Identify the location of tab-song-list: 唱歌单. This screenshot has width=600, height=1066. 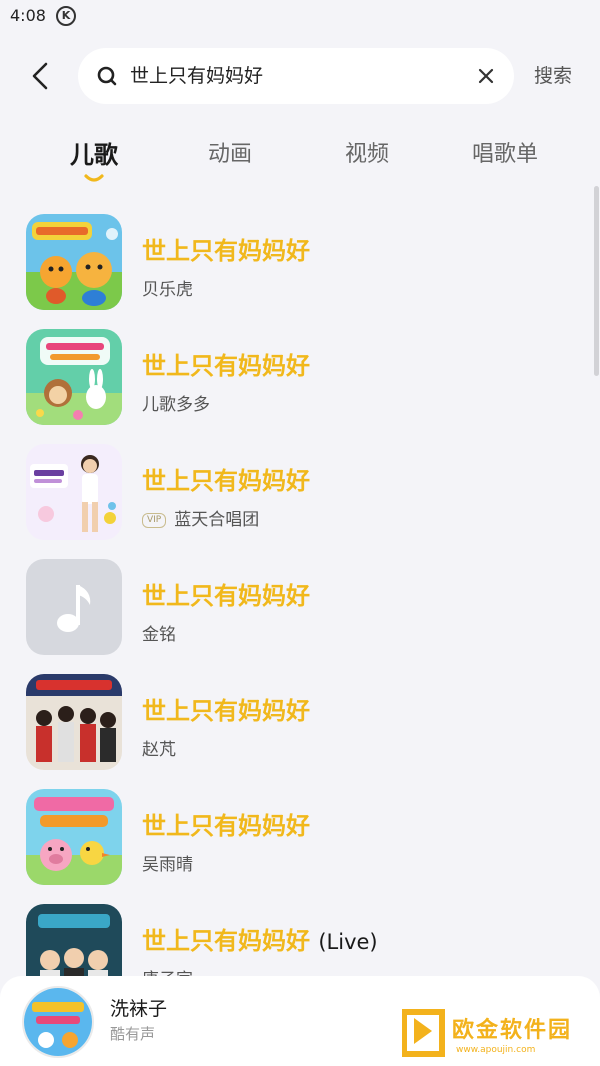
(505, 155).